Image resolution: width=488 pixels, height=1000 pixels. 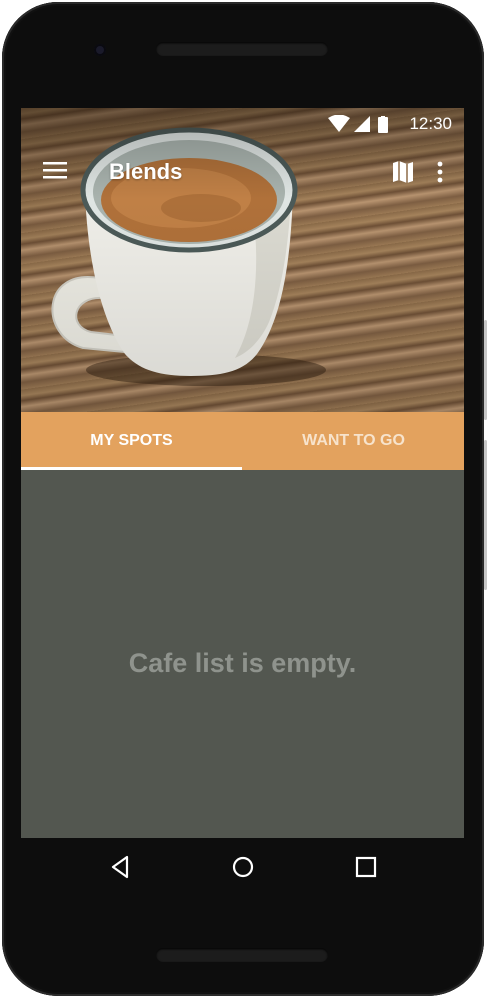 What do you see at coordinates (242, 123) in the screenshot?
I see `status-bar: 12:30` at bounding box center [242, 123].